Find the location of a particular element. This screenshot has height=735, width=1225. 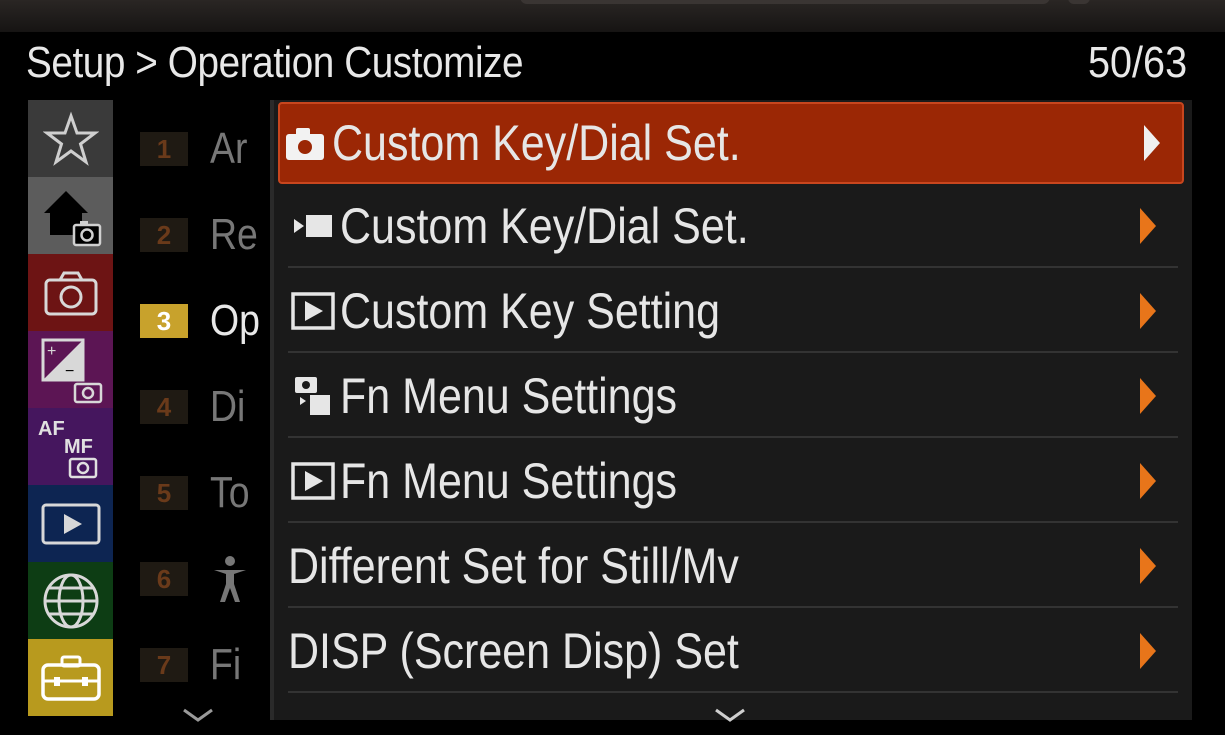

bezel-dot is located at coordinates (1079, 2).